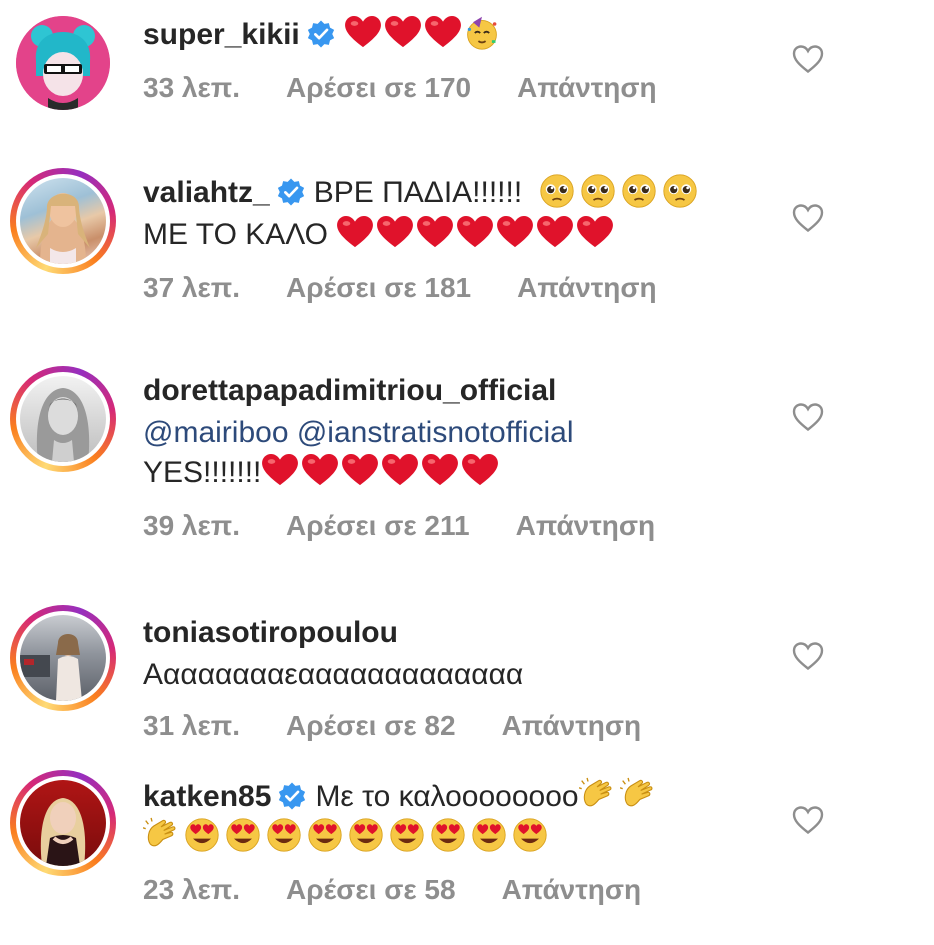 The width and height of the screenshot is (934, 945). I want to click on comment-text: super_kikii, so click(324, 35).